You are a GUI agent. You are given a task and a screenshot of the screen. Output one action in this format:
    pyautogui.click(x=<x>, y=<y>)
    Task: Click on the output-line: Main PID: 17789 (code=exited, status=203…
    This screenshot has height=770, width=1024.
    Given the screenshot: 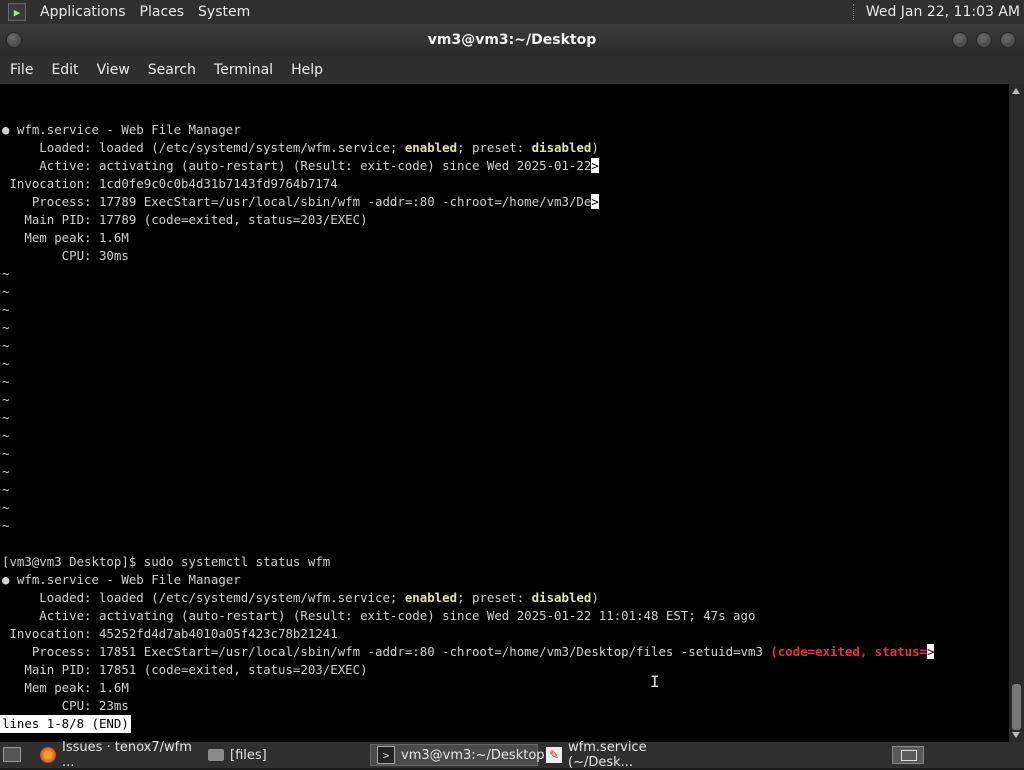 What is the action you would take?
    pyautogui.click(x=185, y=219)
    